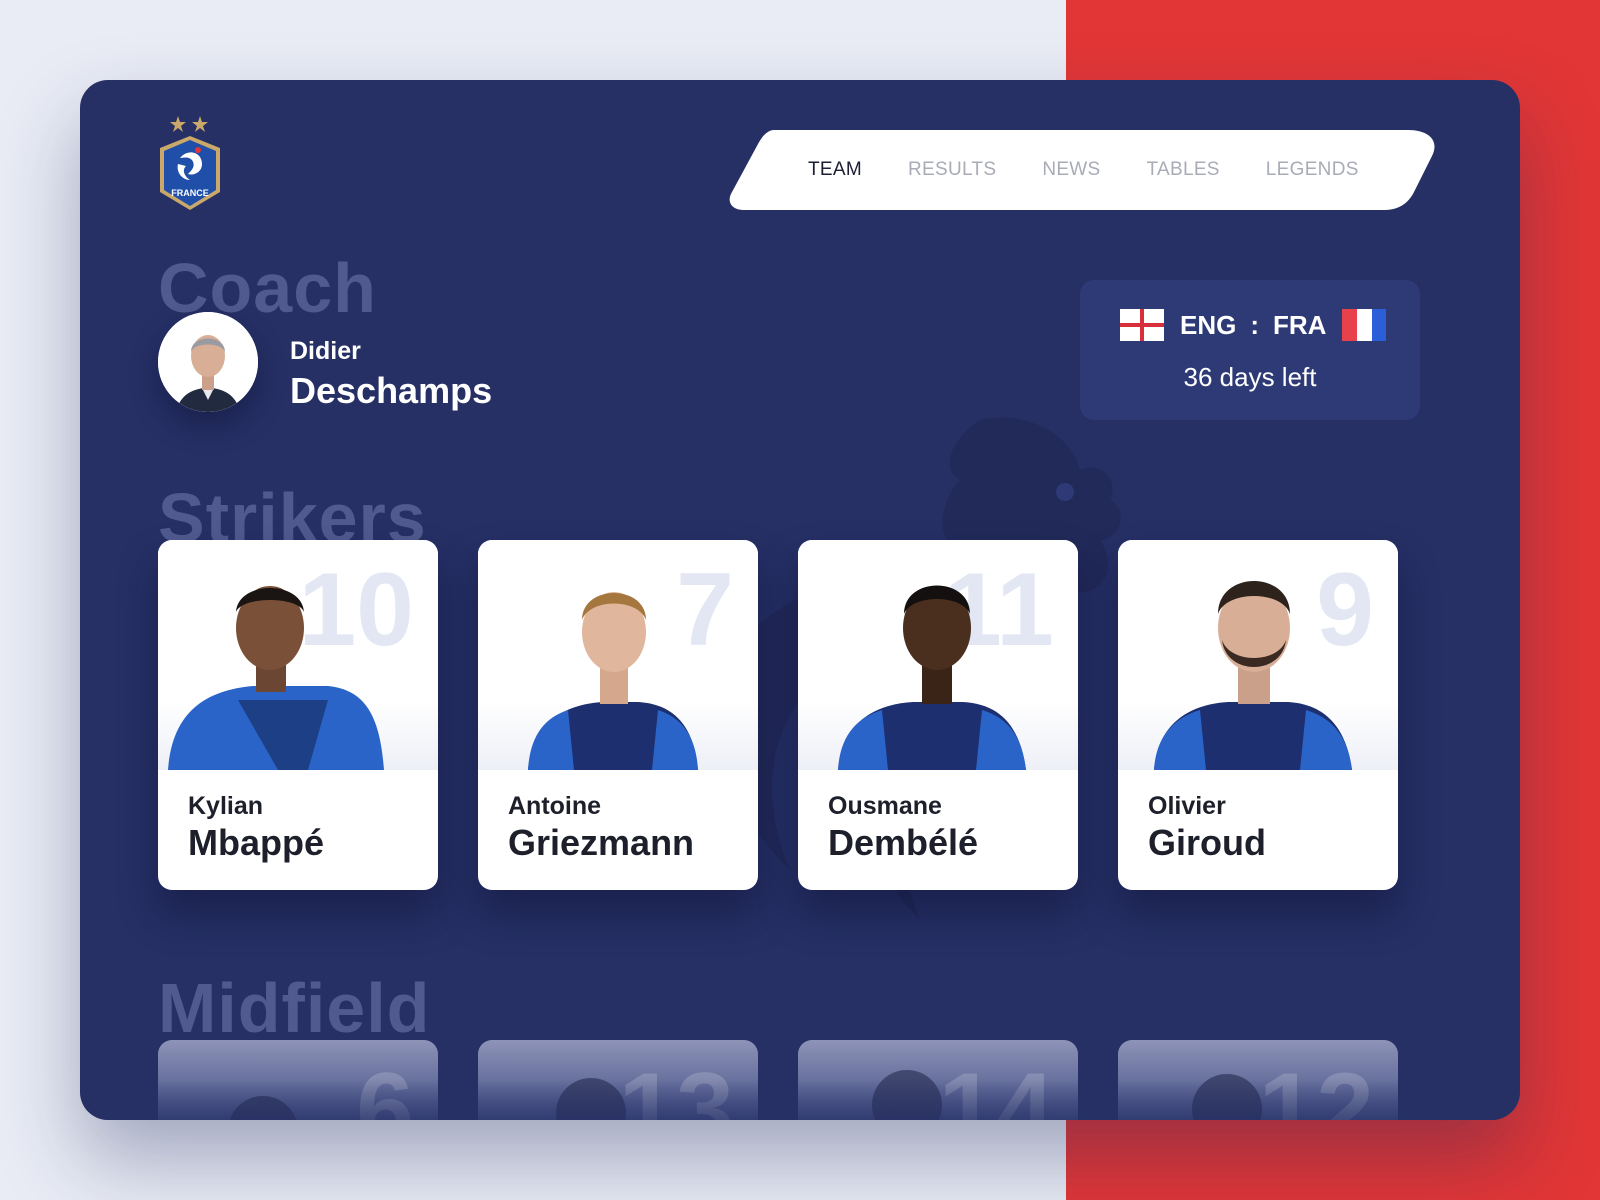  I want to click on player-last-name: Giroud, so click(1207, 842).